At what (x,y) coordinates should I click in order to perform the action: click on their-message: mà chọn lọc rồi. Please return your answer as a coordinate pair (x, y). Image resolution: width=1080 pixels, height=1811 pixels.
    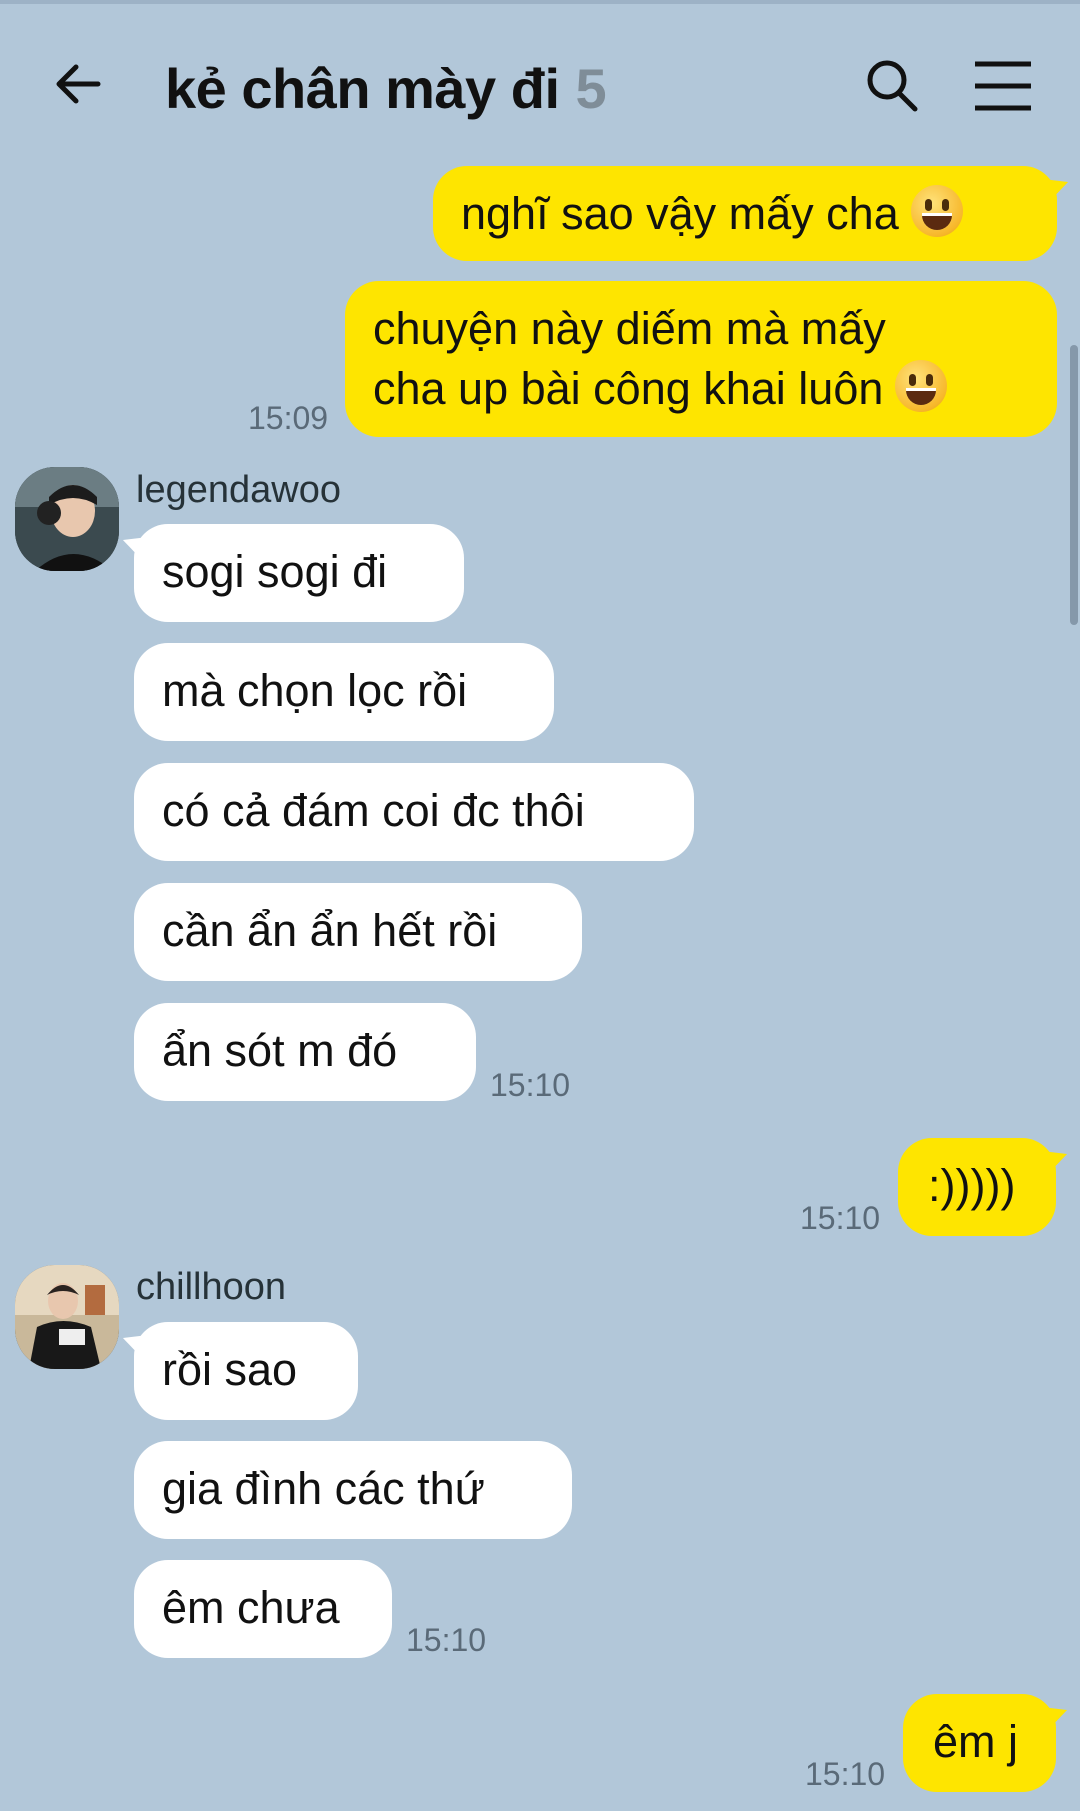
    Looking at the image, I should click on (344, 692).